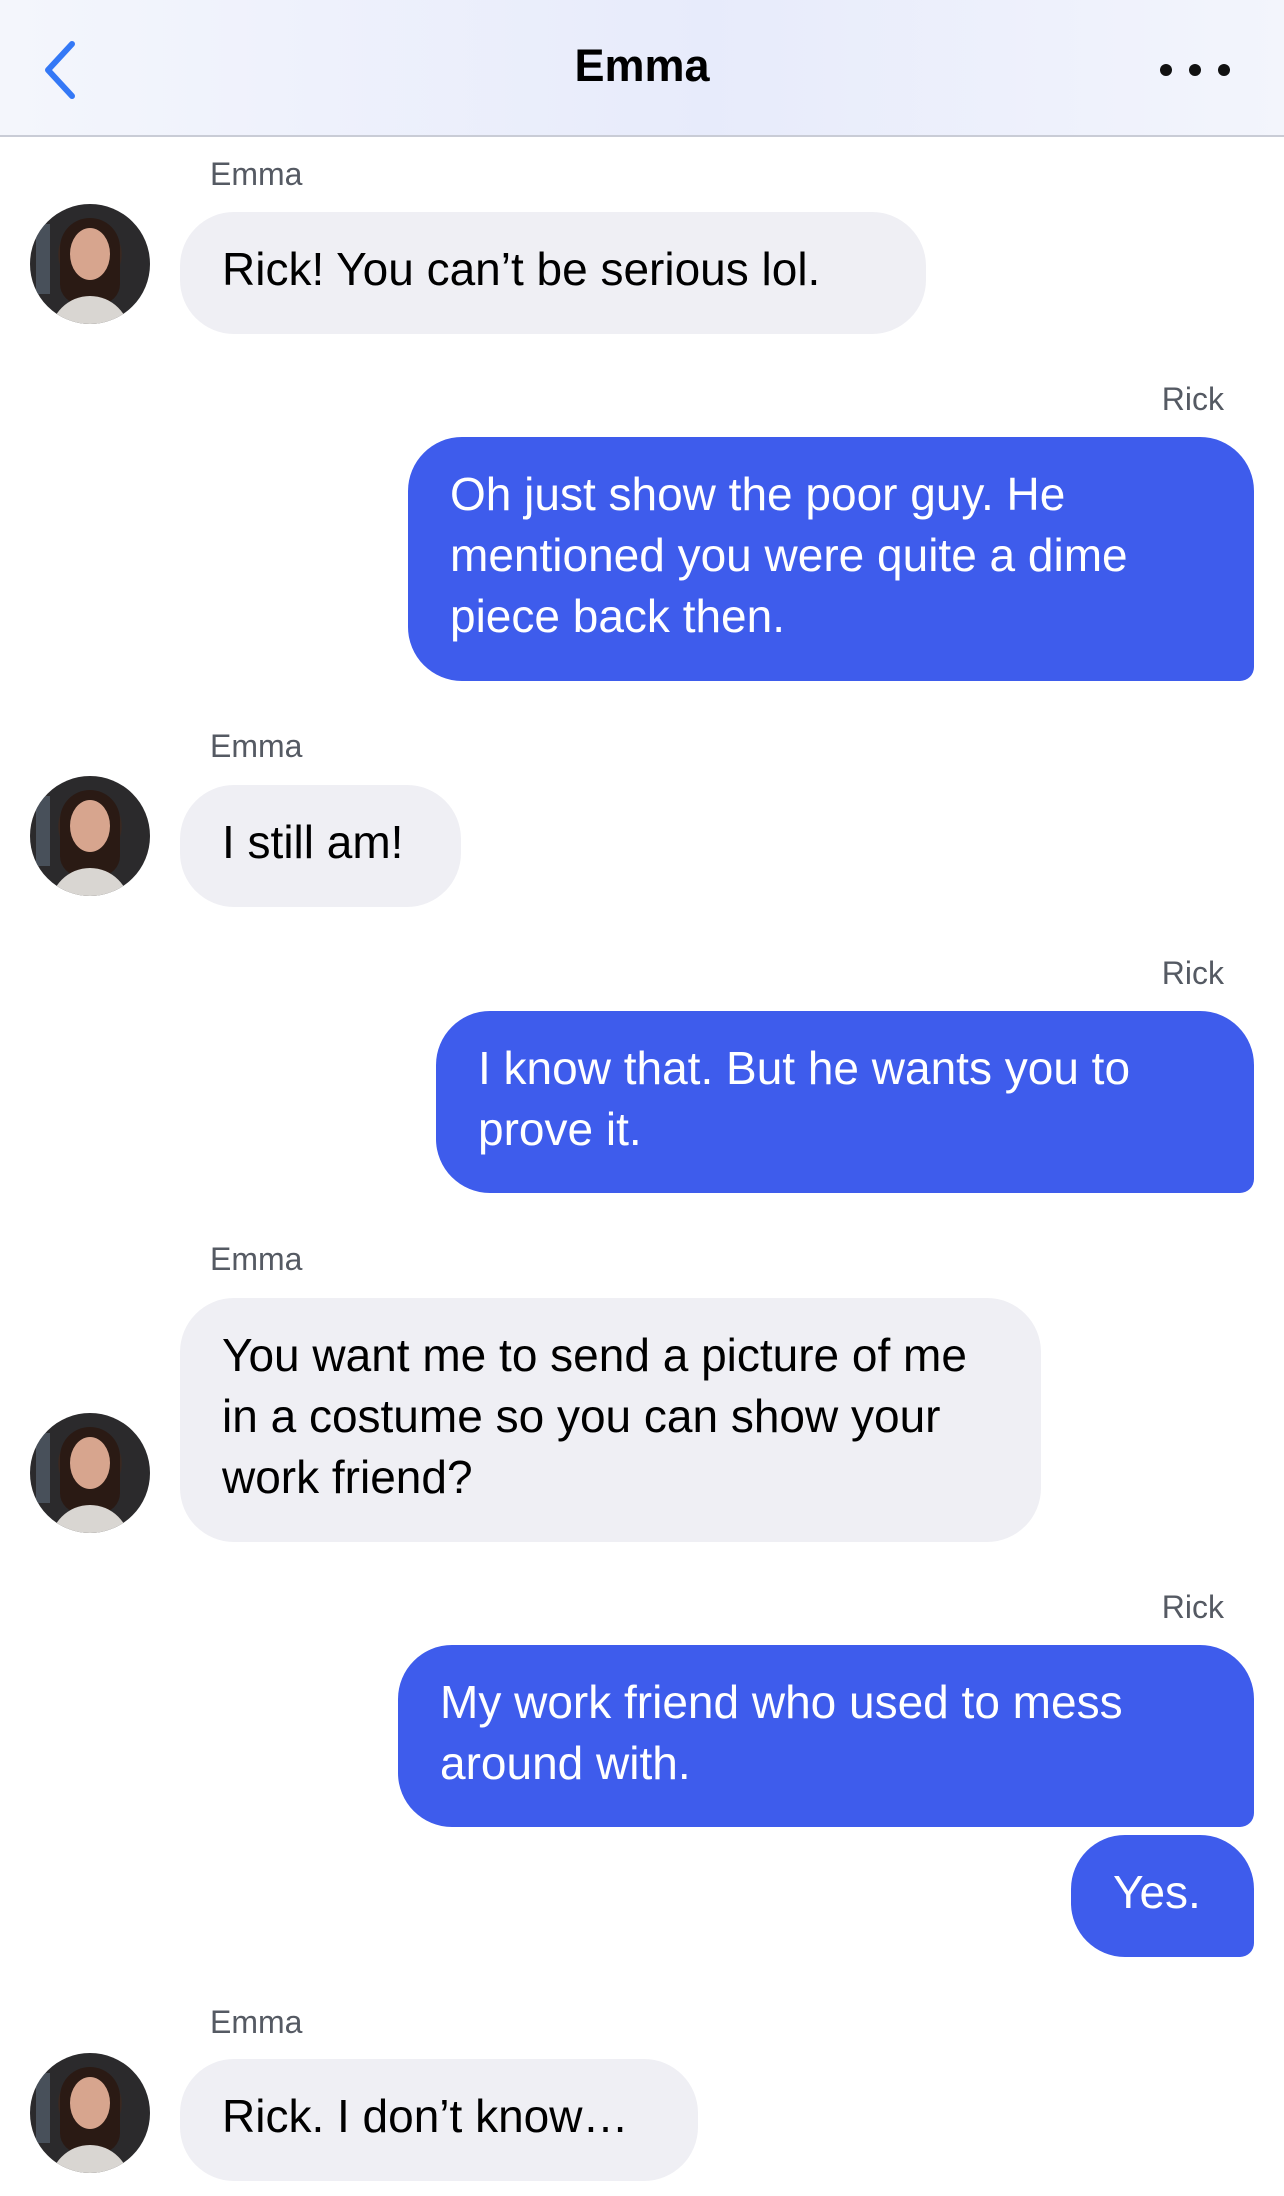 Image resolution: width=1284 pixels, height=2196 pixels. What do you see at coordinates (320, 846) in the screenshot?
I see `message-bubble-incoming: I still am!` at bounding box center [320, 846].